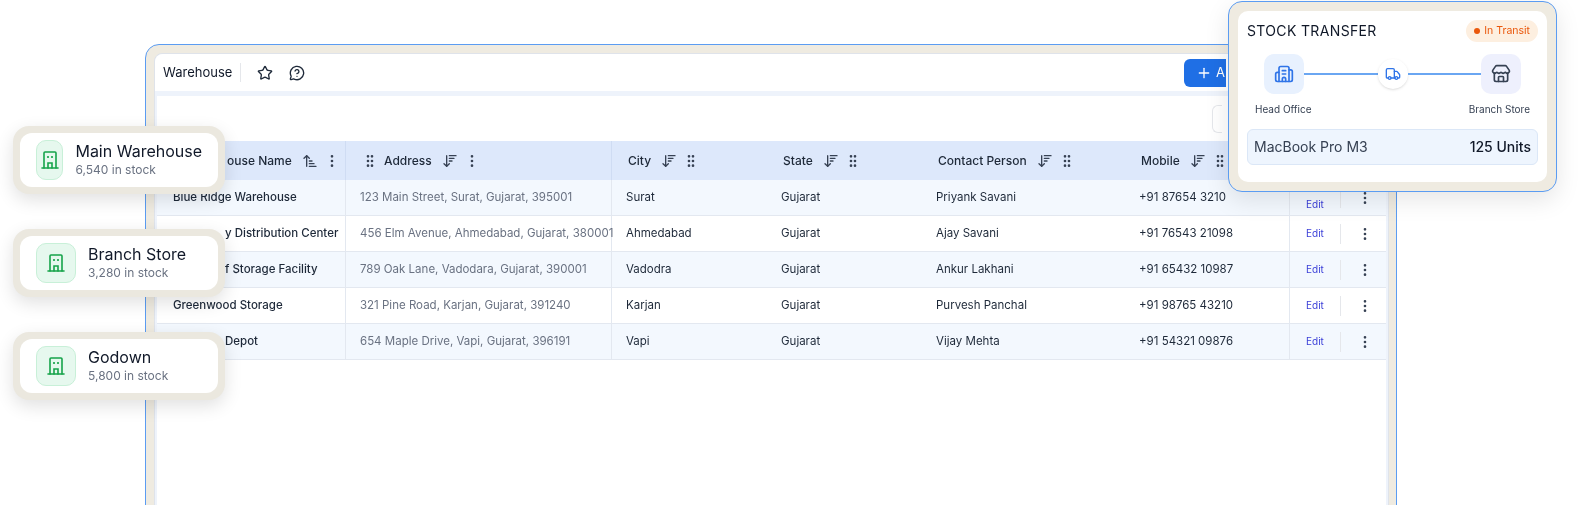  Describe the element at coordinates (138, 151) in the screenshot. I see `location-name: Main Warehouse` at that location.